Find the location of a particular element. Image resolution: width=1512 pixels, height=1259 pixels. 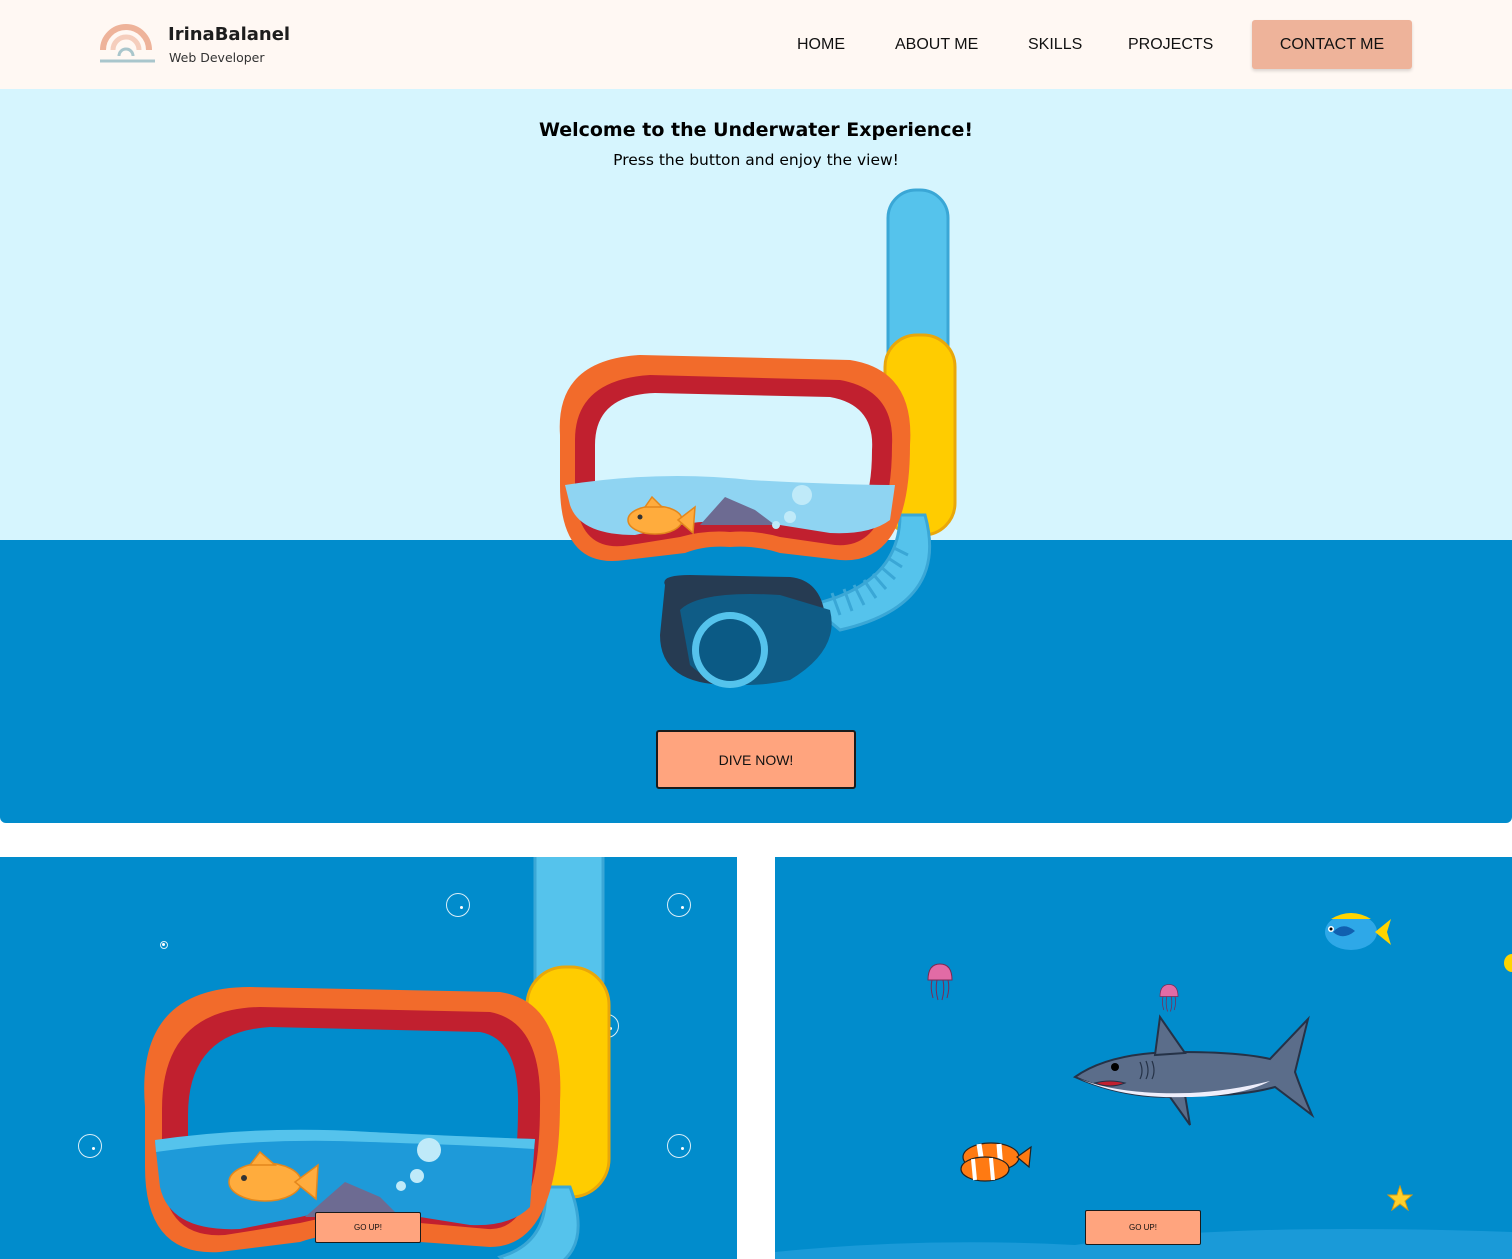

hero-subtitle: Press the button and enjoy the view! is located at coordinates (756, 160).